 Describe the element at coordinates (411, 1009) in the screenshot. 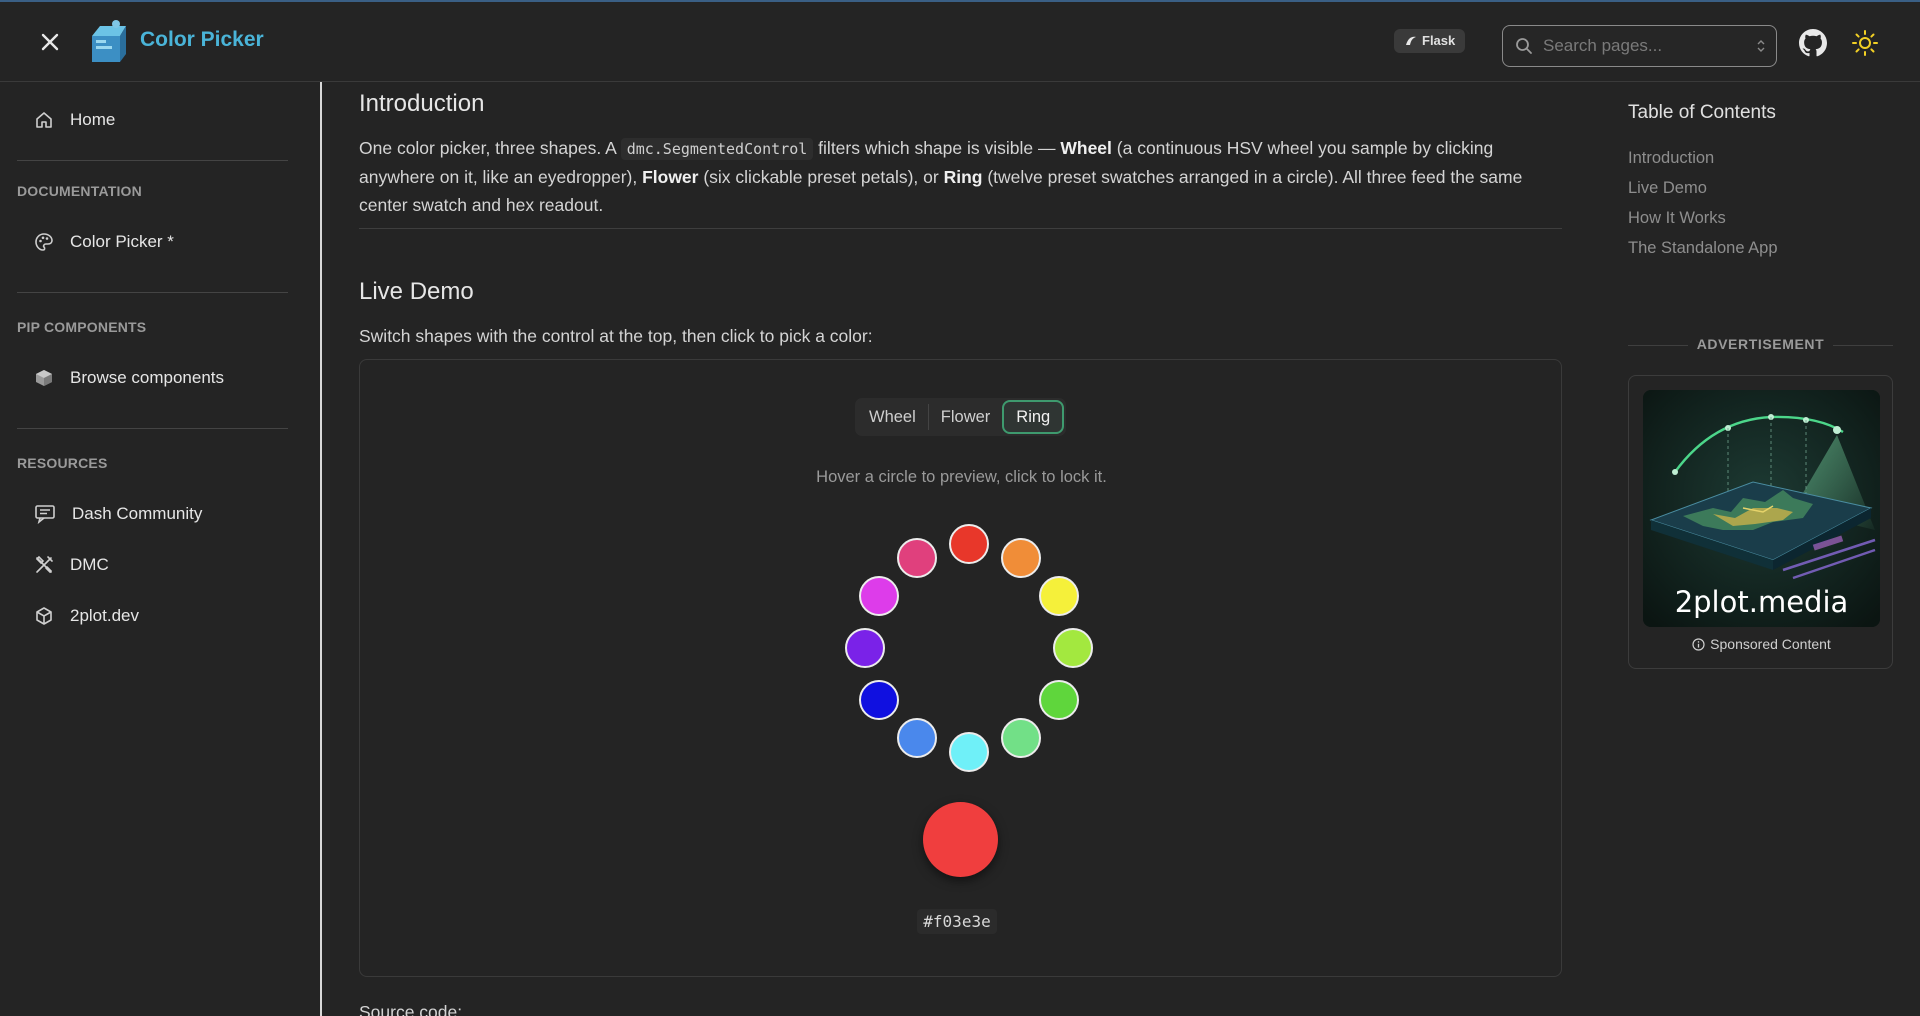

I see `source-code-label: Source code:` at that location.